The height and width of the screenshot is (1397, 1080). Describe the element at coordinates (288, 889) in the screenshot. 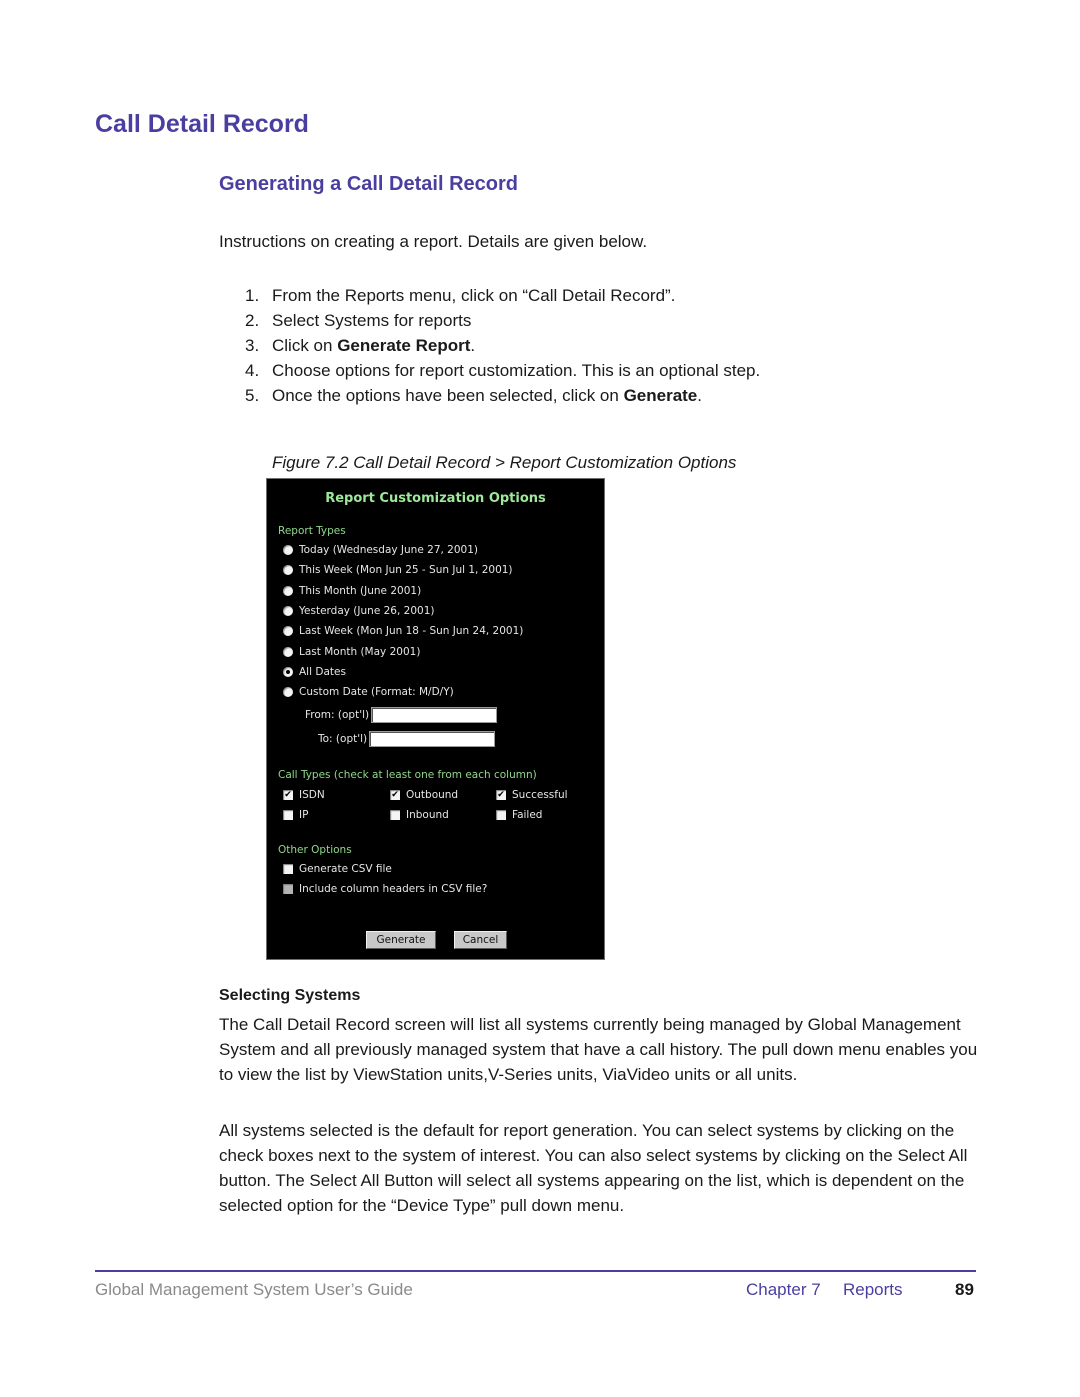

I see `checkbox-disabled-icon` at that location.